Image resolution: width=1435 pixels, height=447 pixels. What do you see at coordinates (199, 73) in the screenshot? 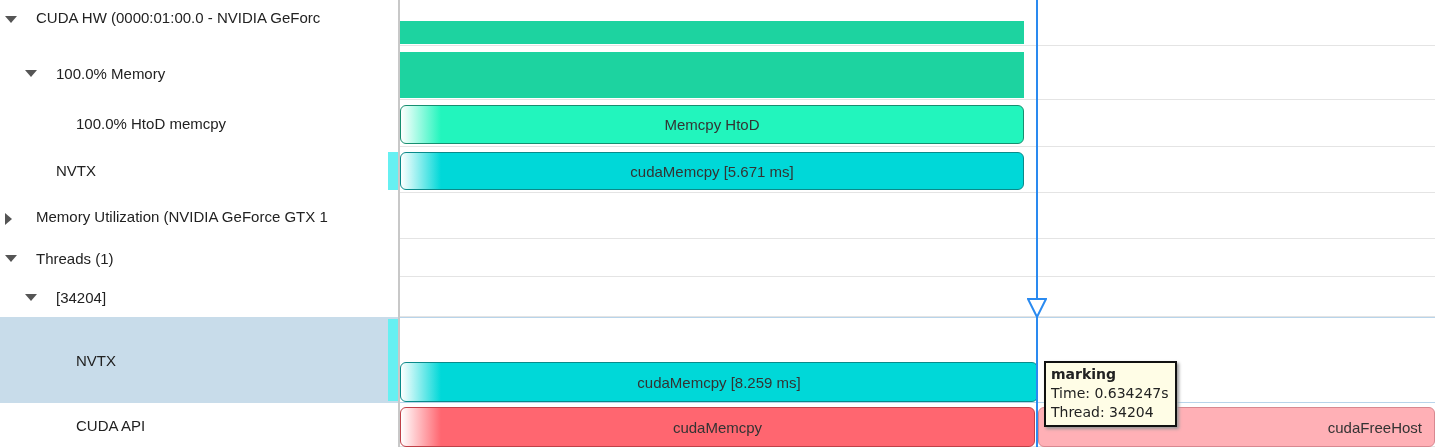
I see `tree-row: 100.0% Memory` at bounding box center [199, 73].